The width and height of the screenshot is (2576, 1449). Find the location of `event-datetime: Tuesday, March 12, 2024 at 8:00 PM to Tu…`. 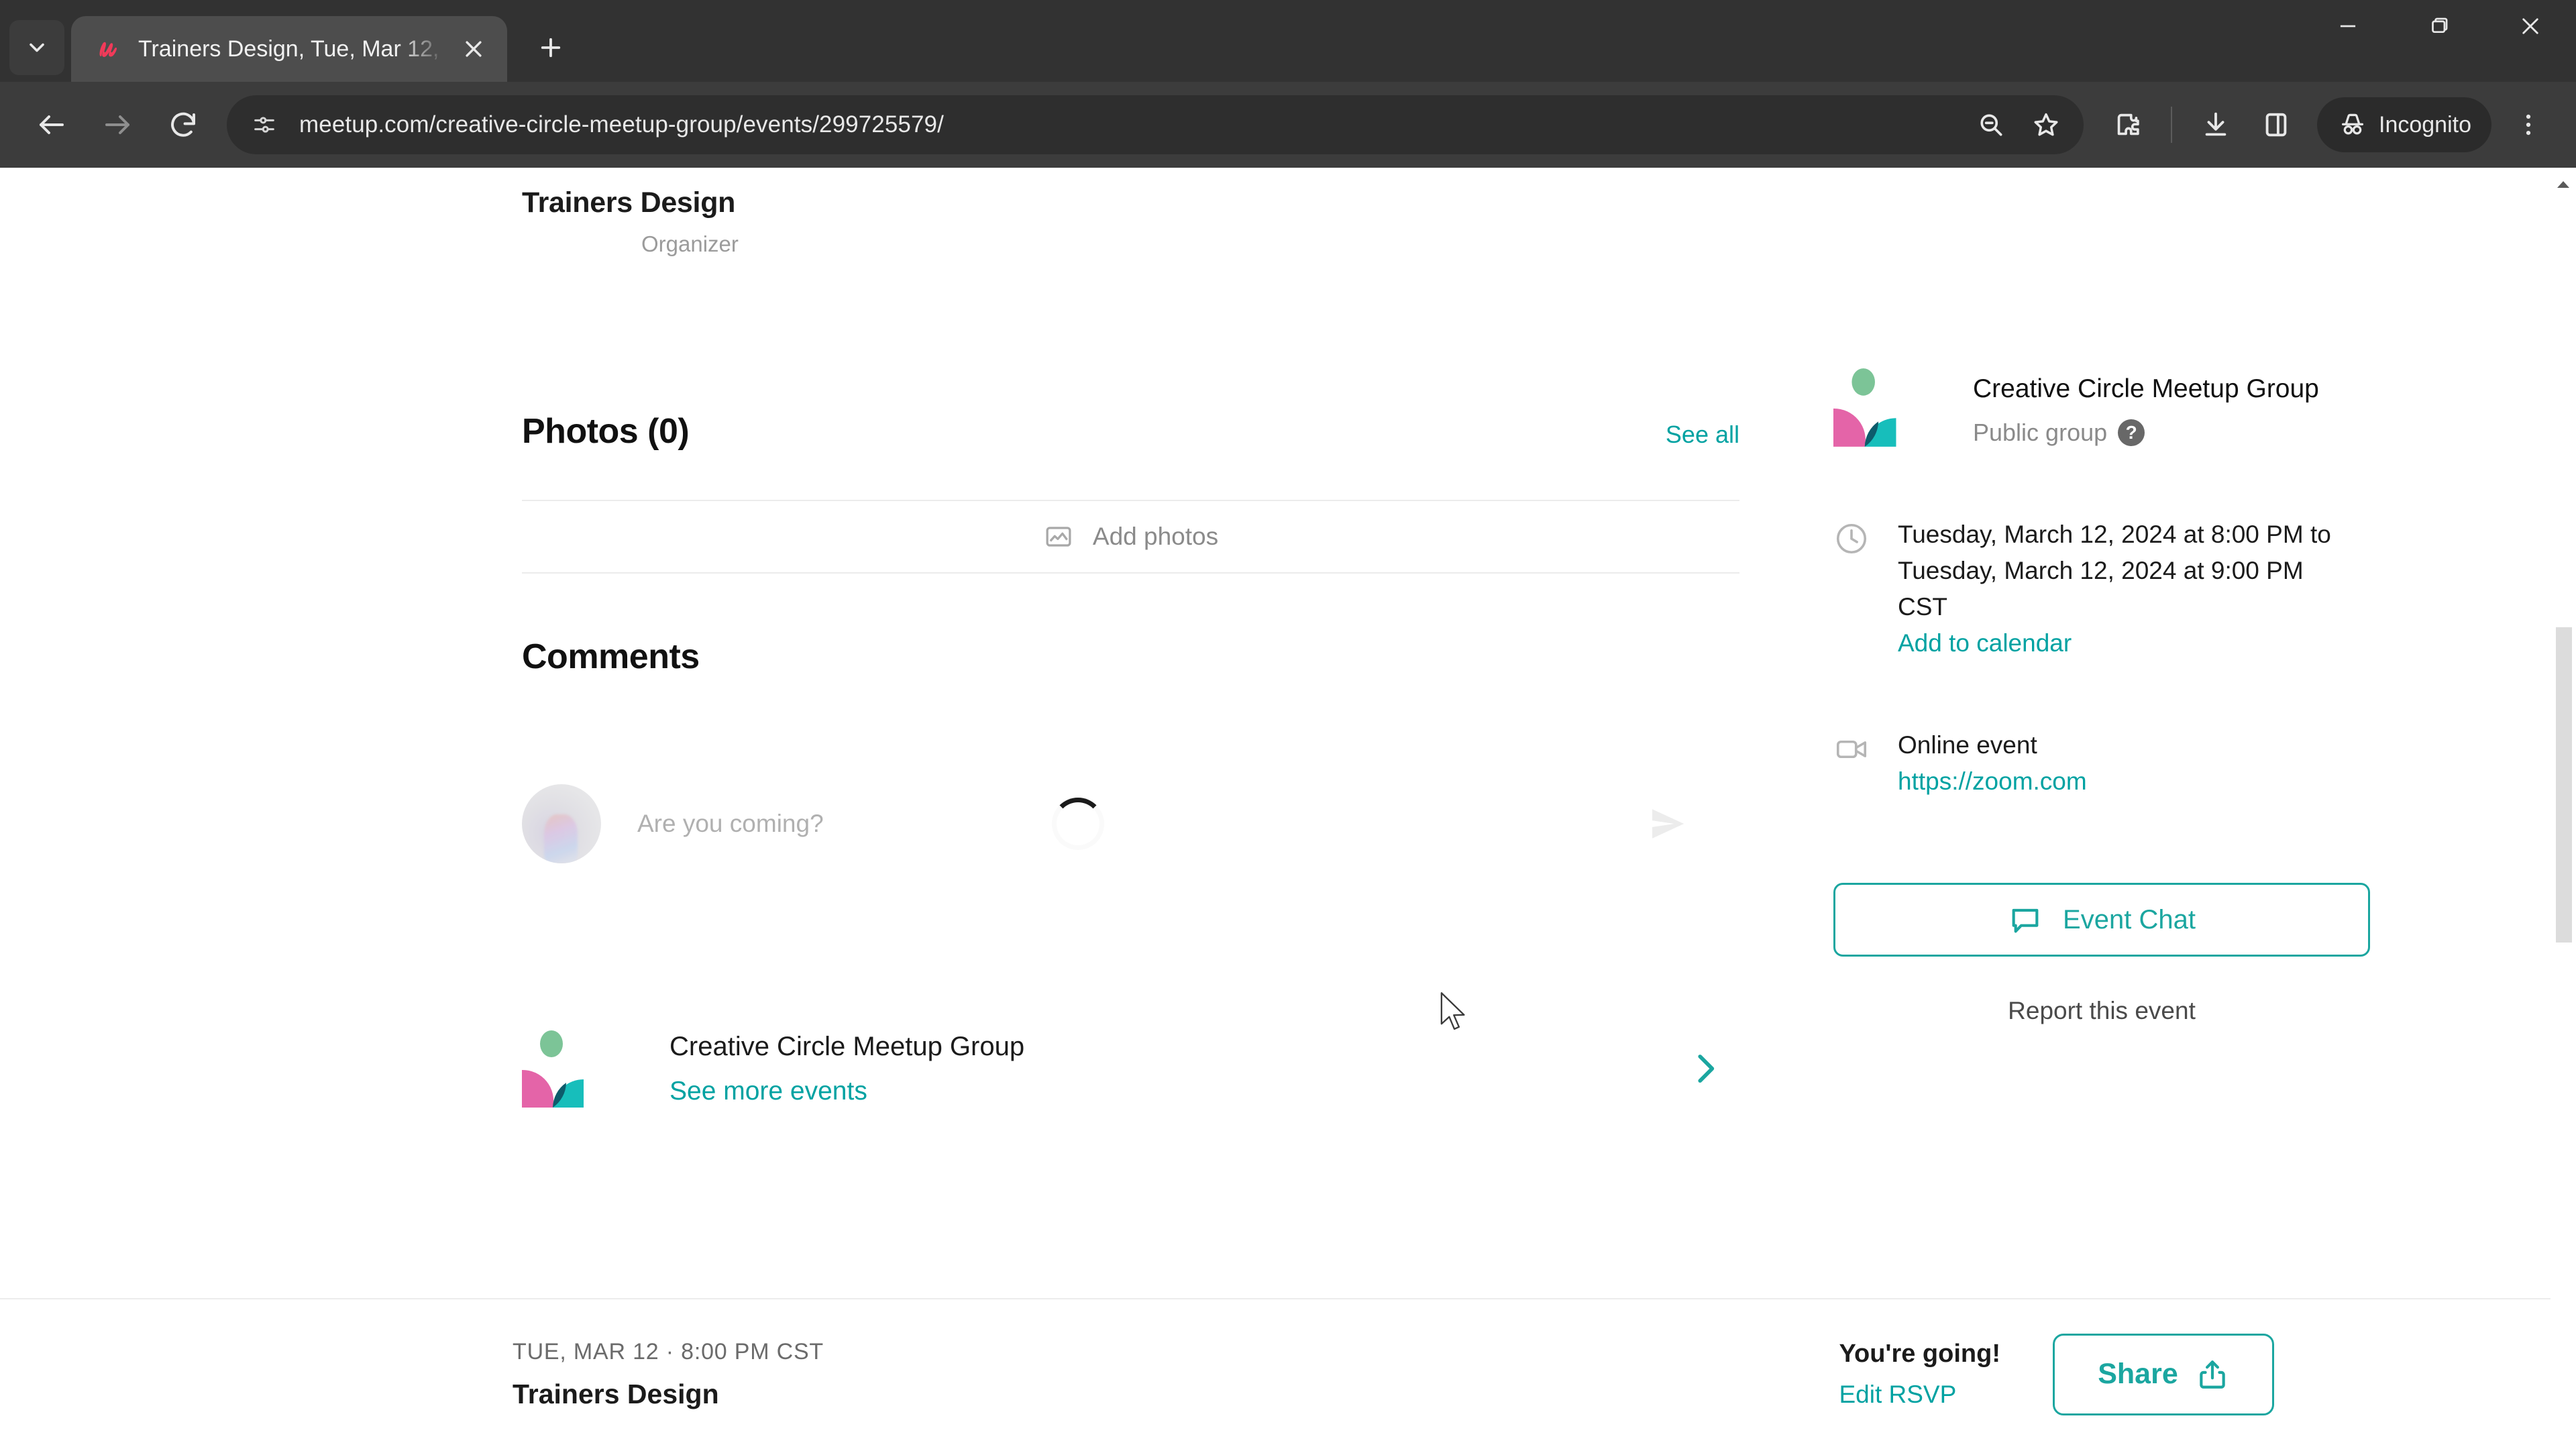

event-datetime: Tuesday, March 12, 2024 at 8:00 PM to Tu… is located at coordinates (2114, 571).